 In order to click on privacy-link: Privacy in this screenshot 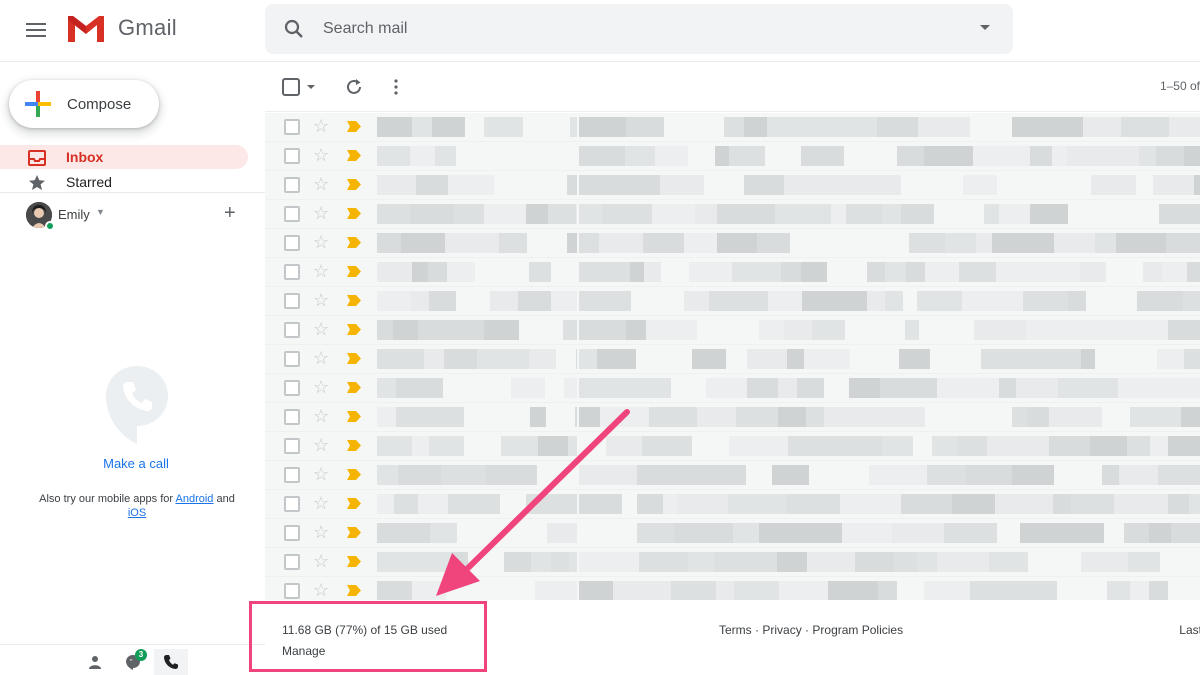, I will do `click(781, 630)`.